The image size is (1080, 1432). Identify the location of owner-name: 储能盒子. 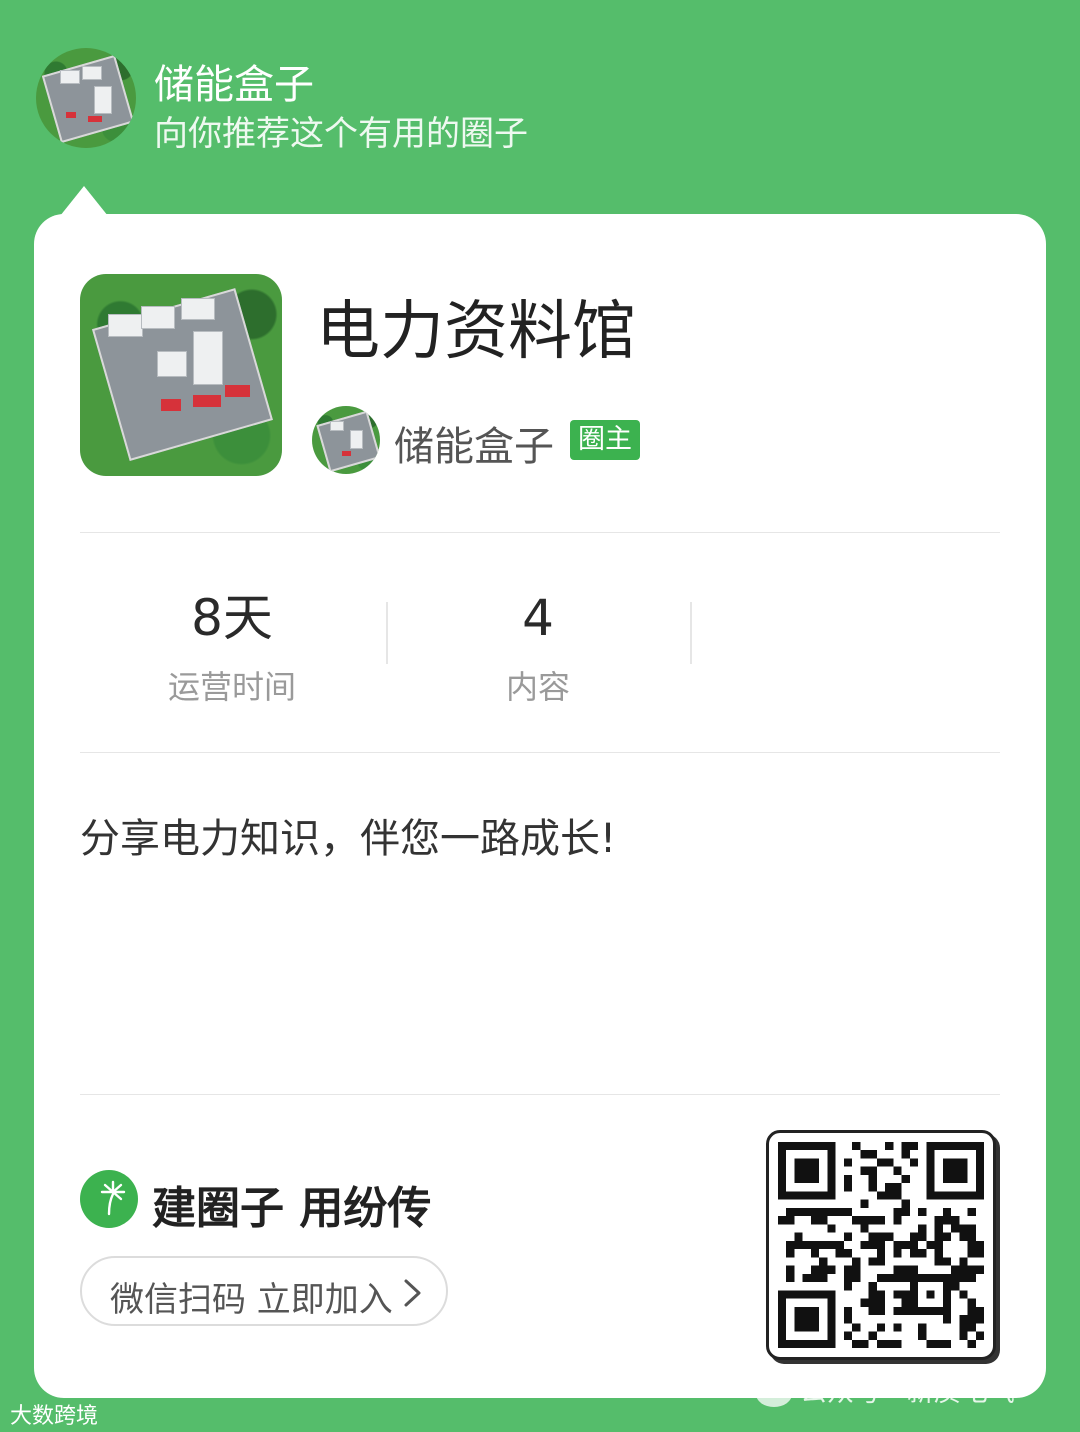
(474, 447).